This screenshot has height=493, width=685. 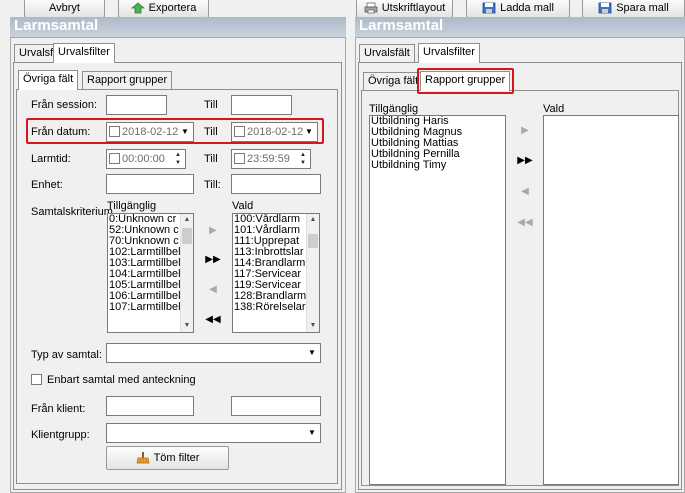 I want to click on load-template-button-label: Ladda mall, so click(x=527, y=7).